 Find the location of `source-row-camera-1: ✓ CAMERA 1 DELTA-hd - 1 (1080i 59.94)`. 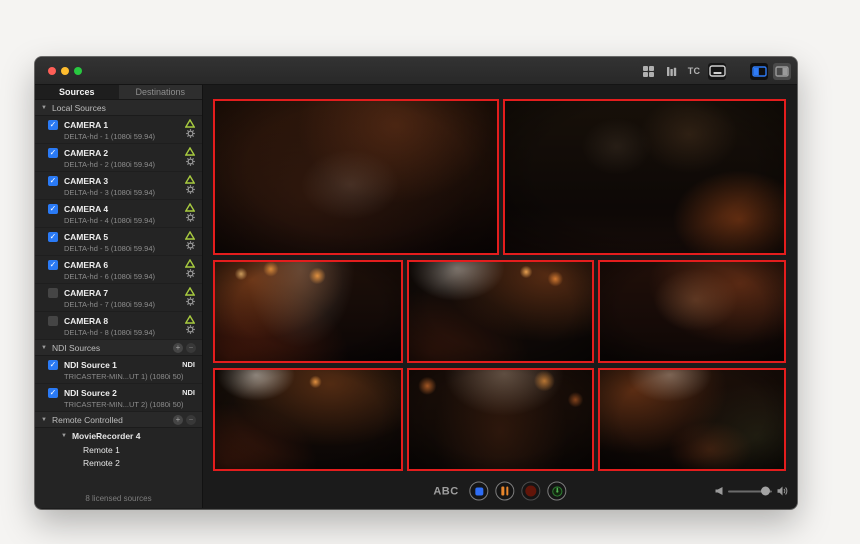

source-row-camera-1: ✓ CAMERA 1 DELTA-hd - 1 (1080i 59.94) is located at coordinates (118, 130).